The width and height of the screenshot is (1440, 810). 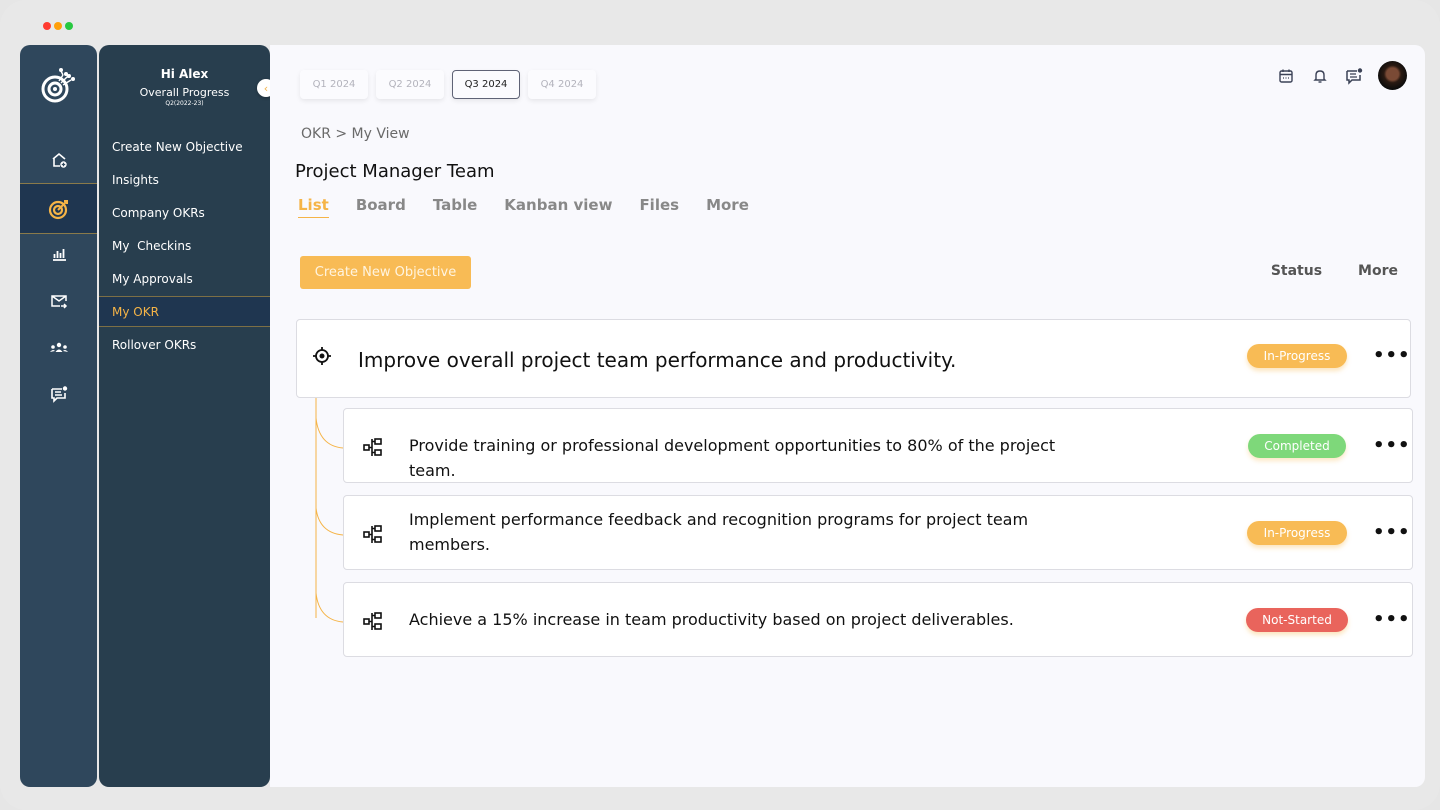 What do you see at coordinates (410, 84) in the screenshot?
I see `quarter-tab-q2: Q2 2024` at bounding box center [410, 84].